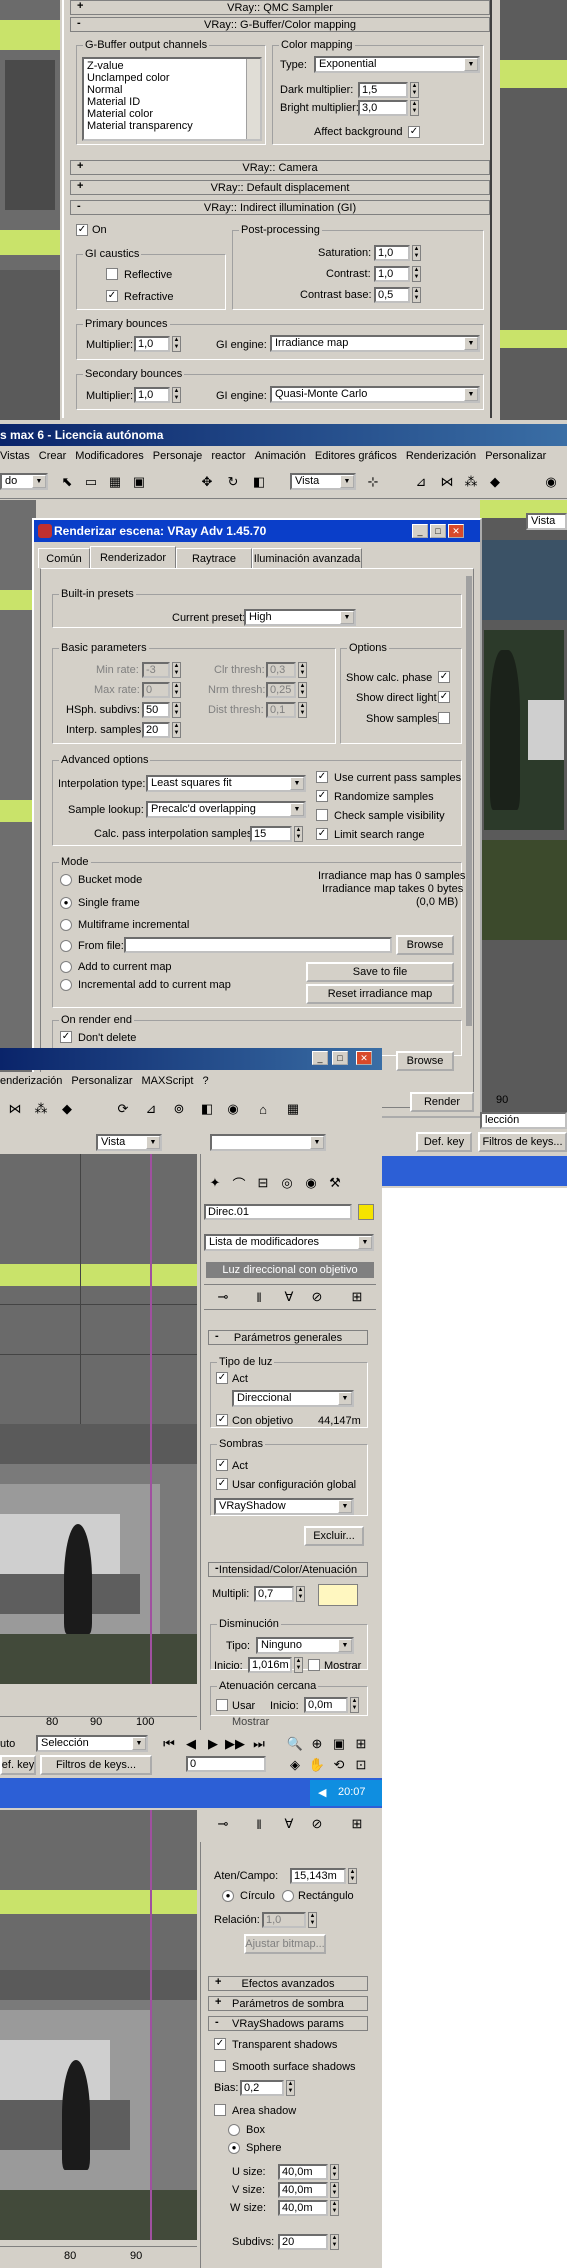 The height and width of the screenshot is (2268, 567). What do you see at coordinates (334, 2190) in the screenshot?
I see `v-size-spinner: ▲ ▼` at bounding box center [334, 2190].